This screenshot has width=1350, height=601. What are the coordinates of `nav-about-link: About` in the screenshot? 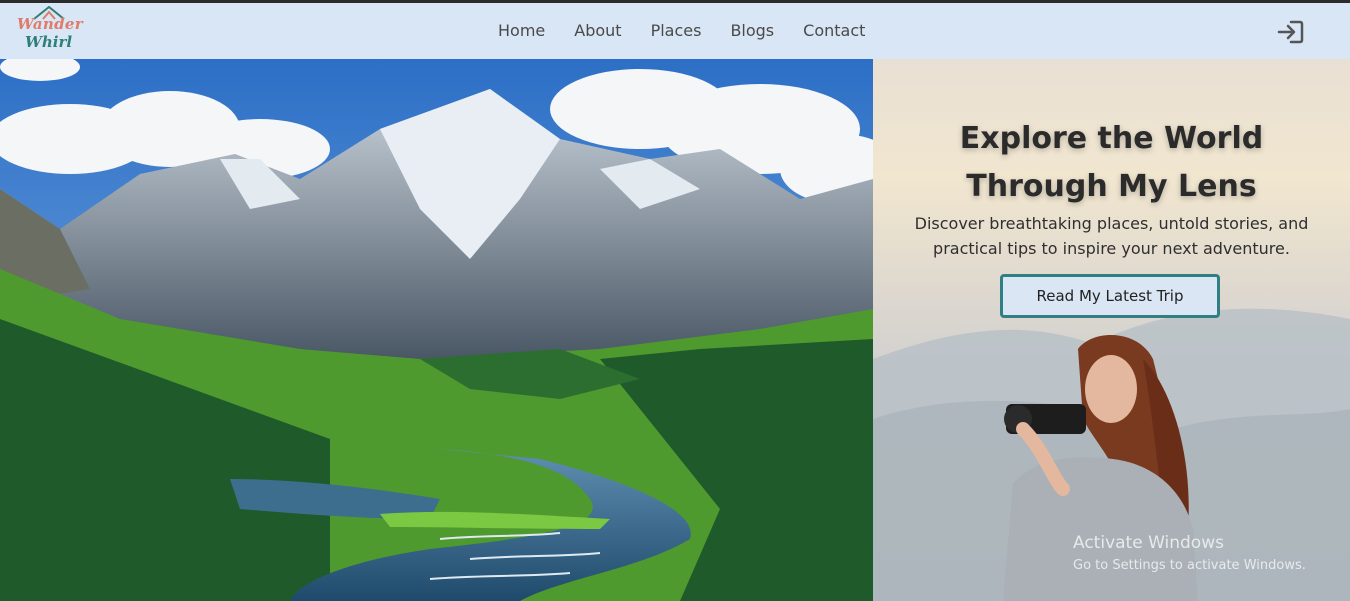 It's located at (597, 30).